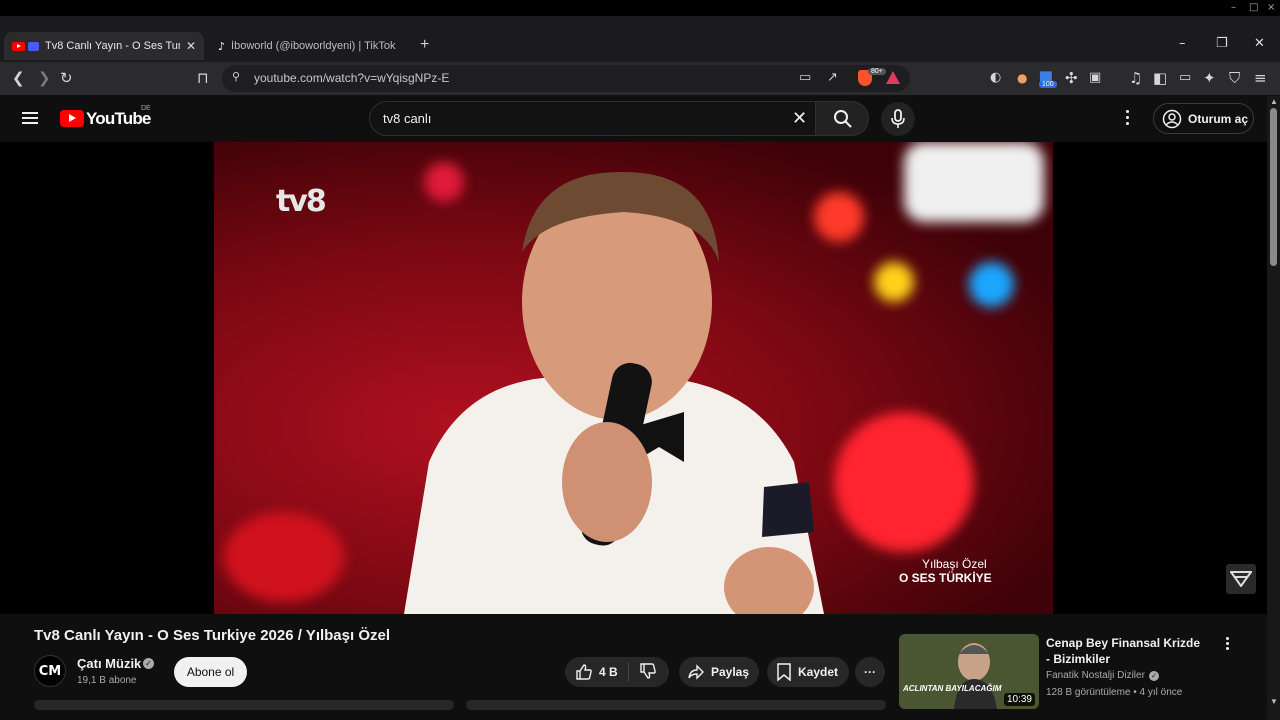 The width and height of the screenshot is (1280, 720). I want to click on extension-badge: 100, so click(1048, 84).